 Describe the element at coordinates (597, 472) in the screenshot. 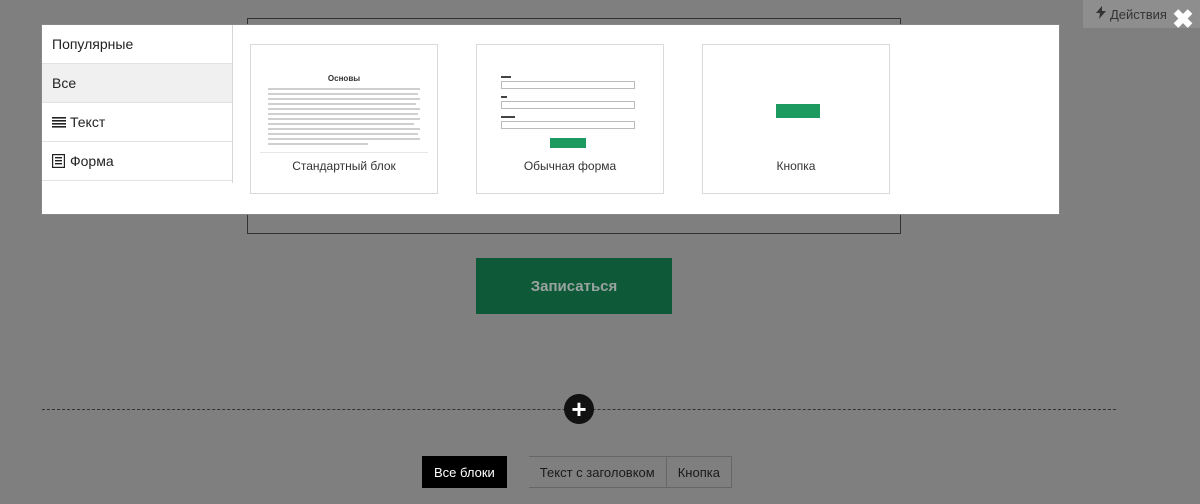

I see `tab-text-with-heading: Текст с заголовком` at that location.